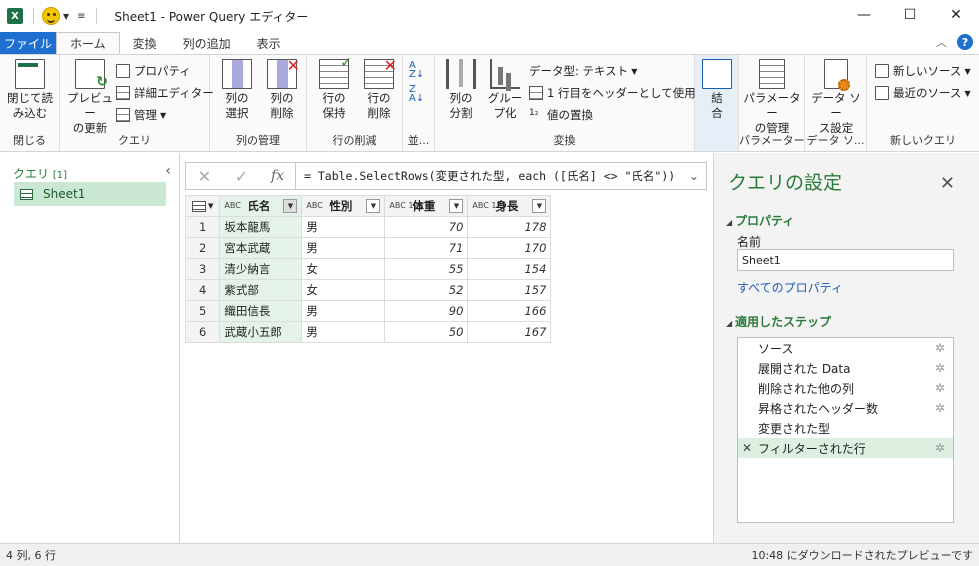 This screenshot has height=566, width=979. What do you see at coordinates (845, 260) in the screenshot?
I see `query-name-input: Sheet1` at bounding box center [845, 260].